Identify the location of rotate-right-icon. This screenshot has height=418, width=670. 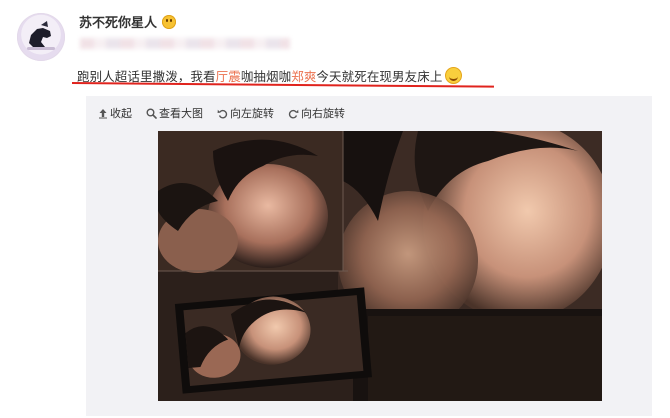
(293, 113).